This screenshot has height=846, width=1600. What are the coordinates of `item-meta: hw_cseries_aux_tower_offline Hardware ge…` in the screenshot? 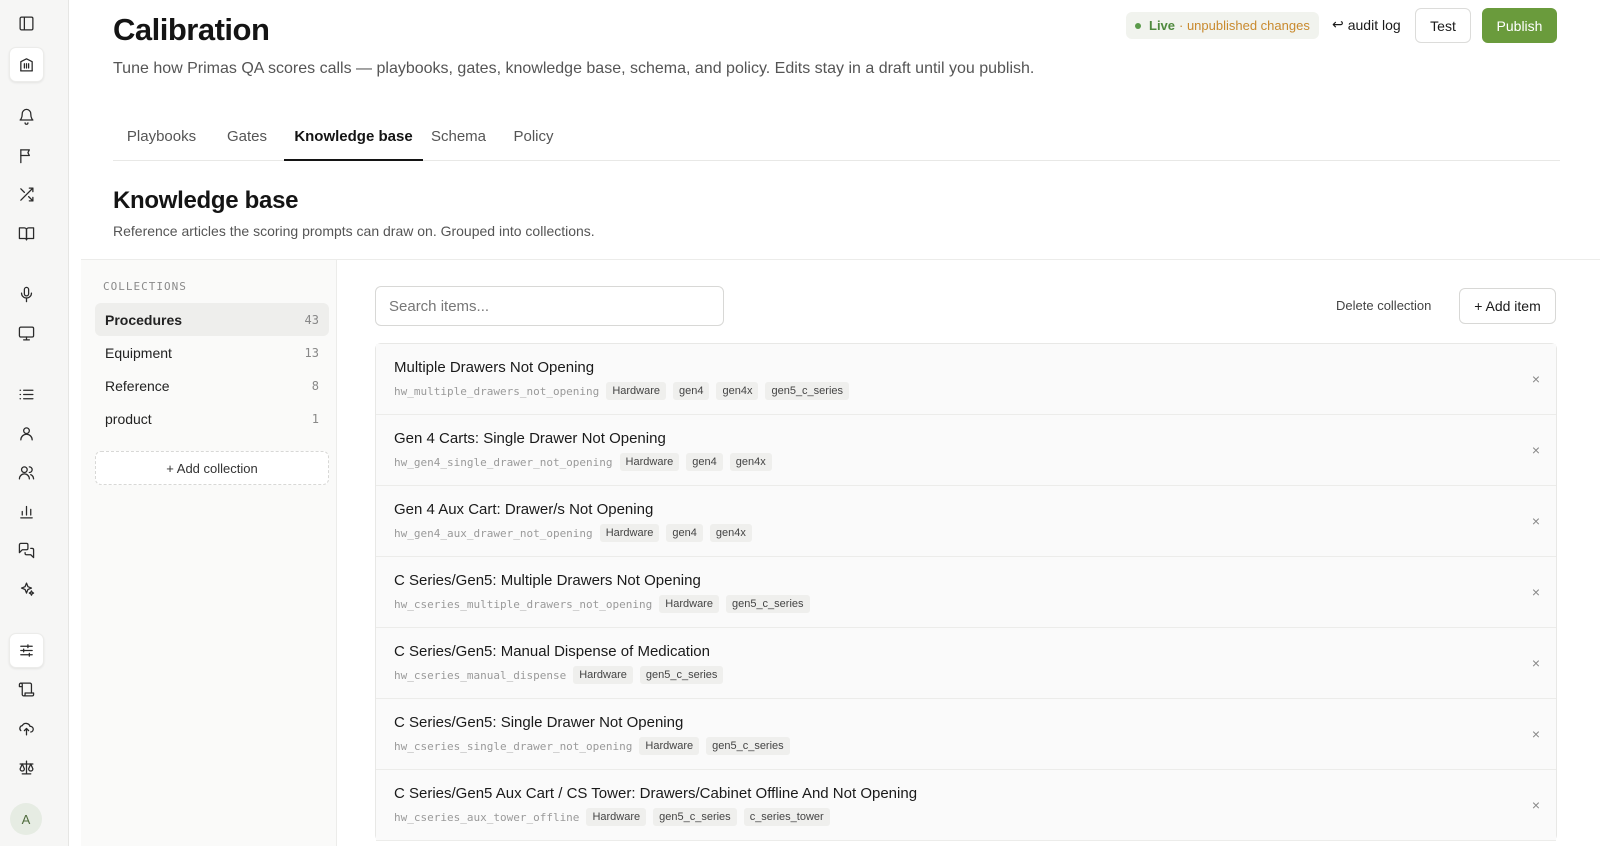 It's located at (612, 817).